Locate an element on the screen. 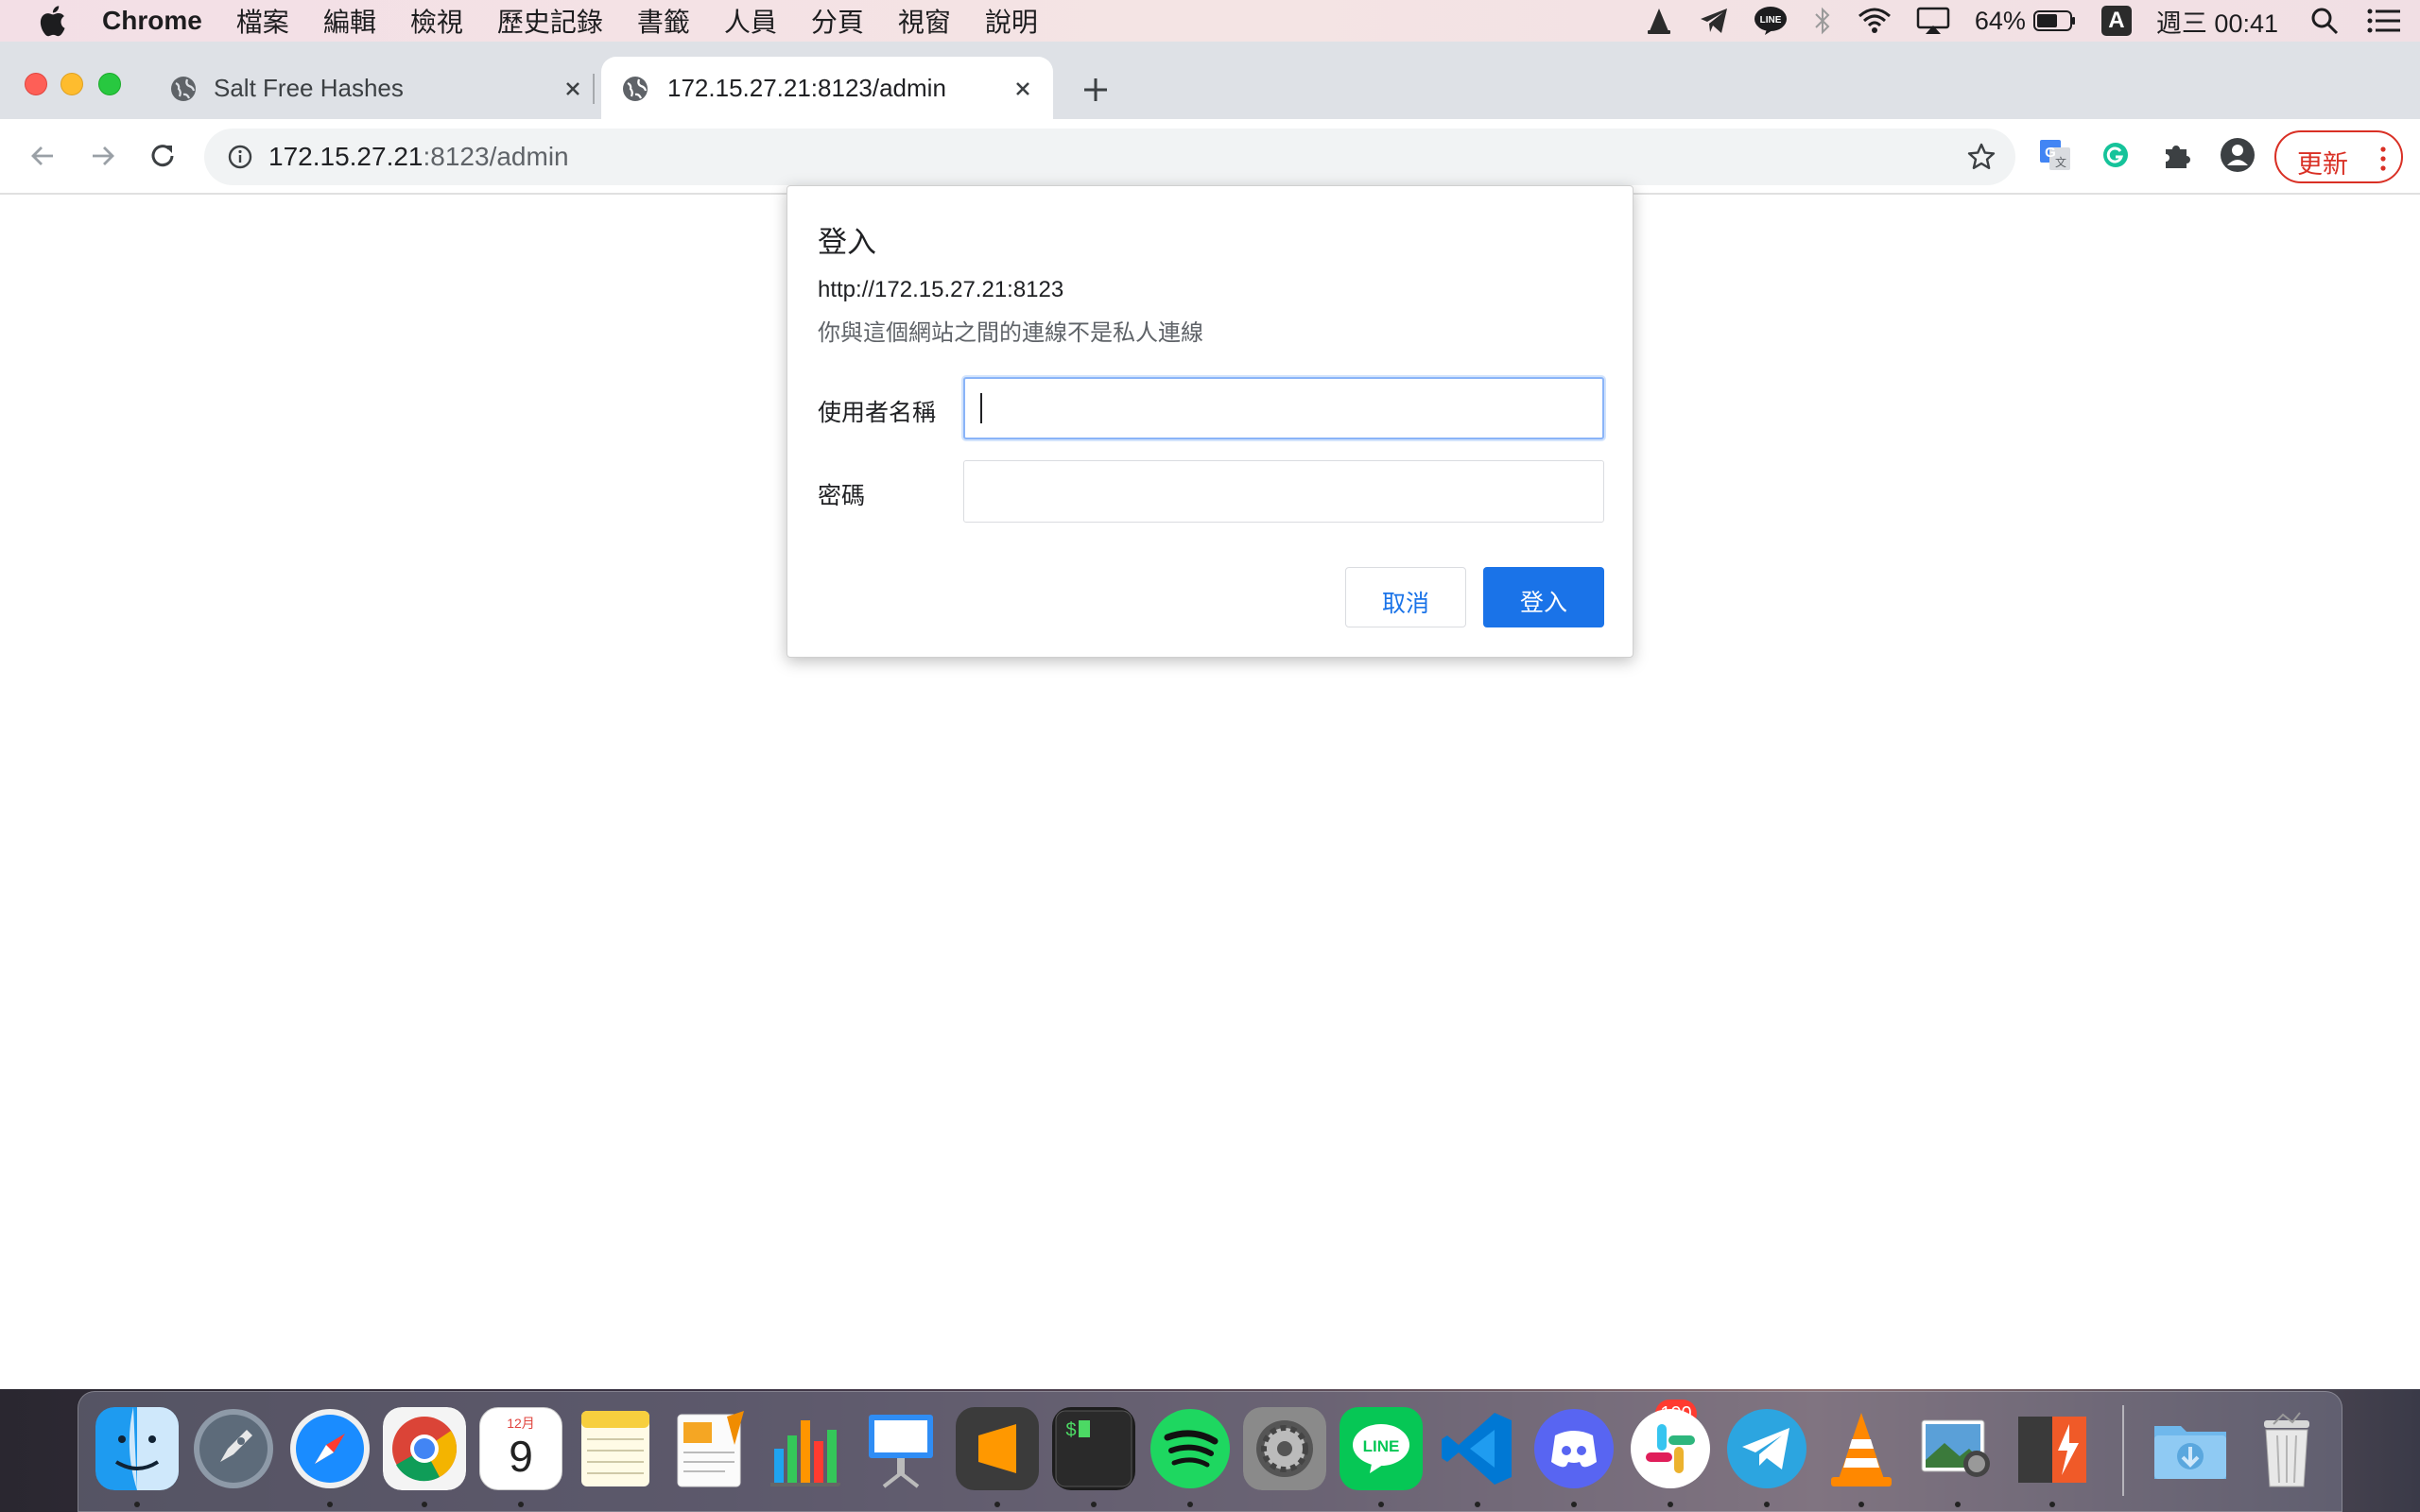  keynote-icon is located at coordinates (900, 1448).